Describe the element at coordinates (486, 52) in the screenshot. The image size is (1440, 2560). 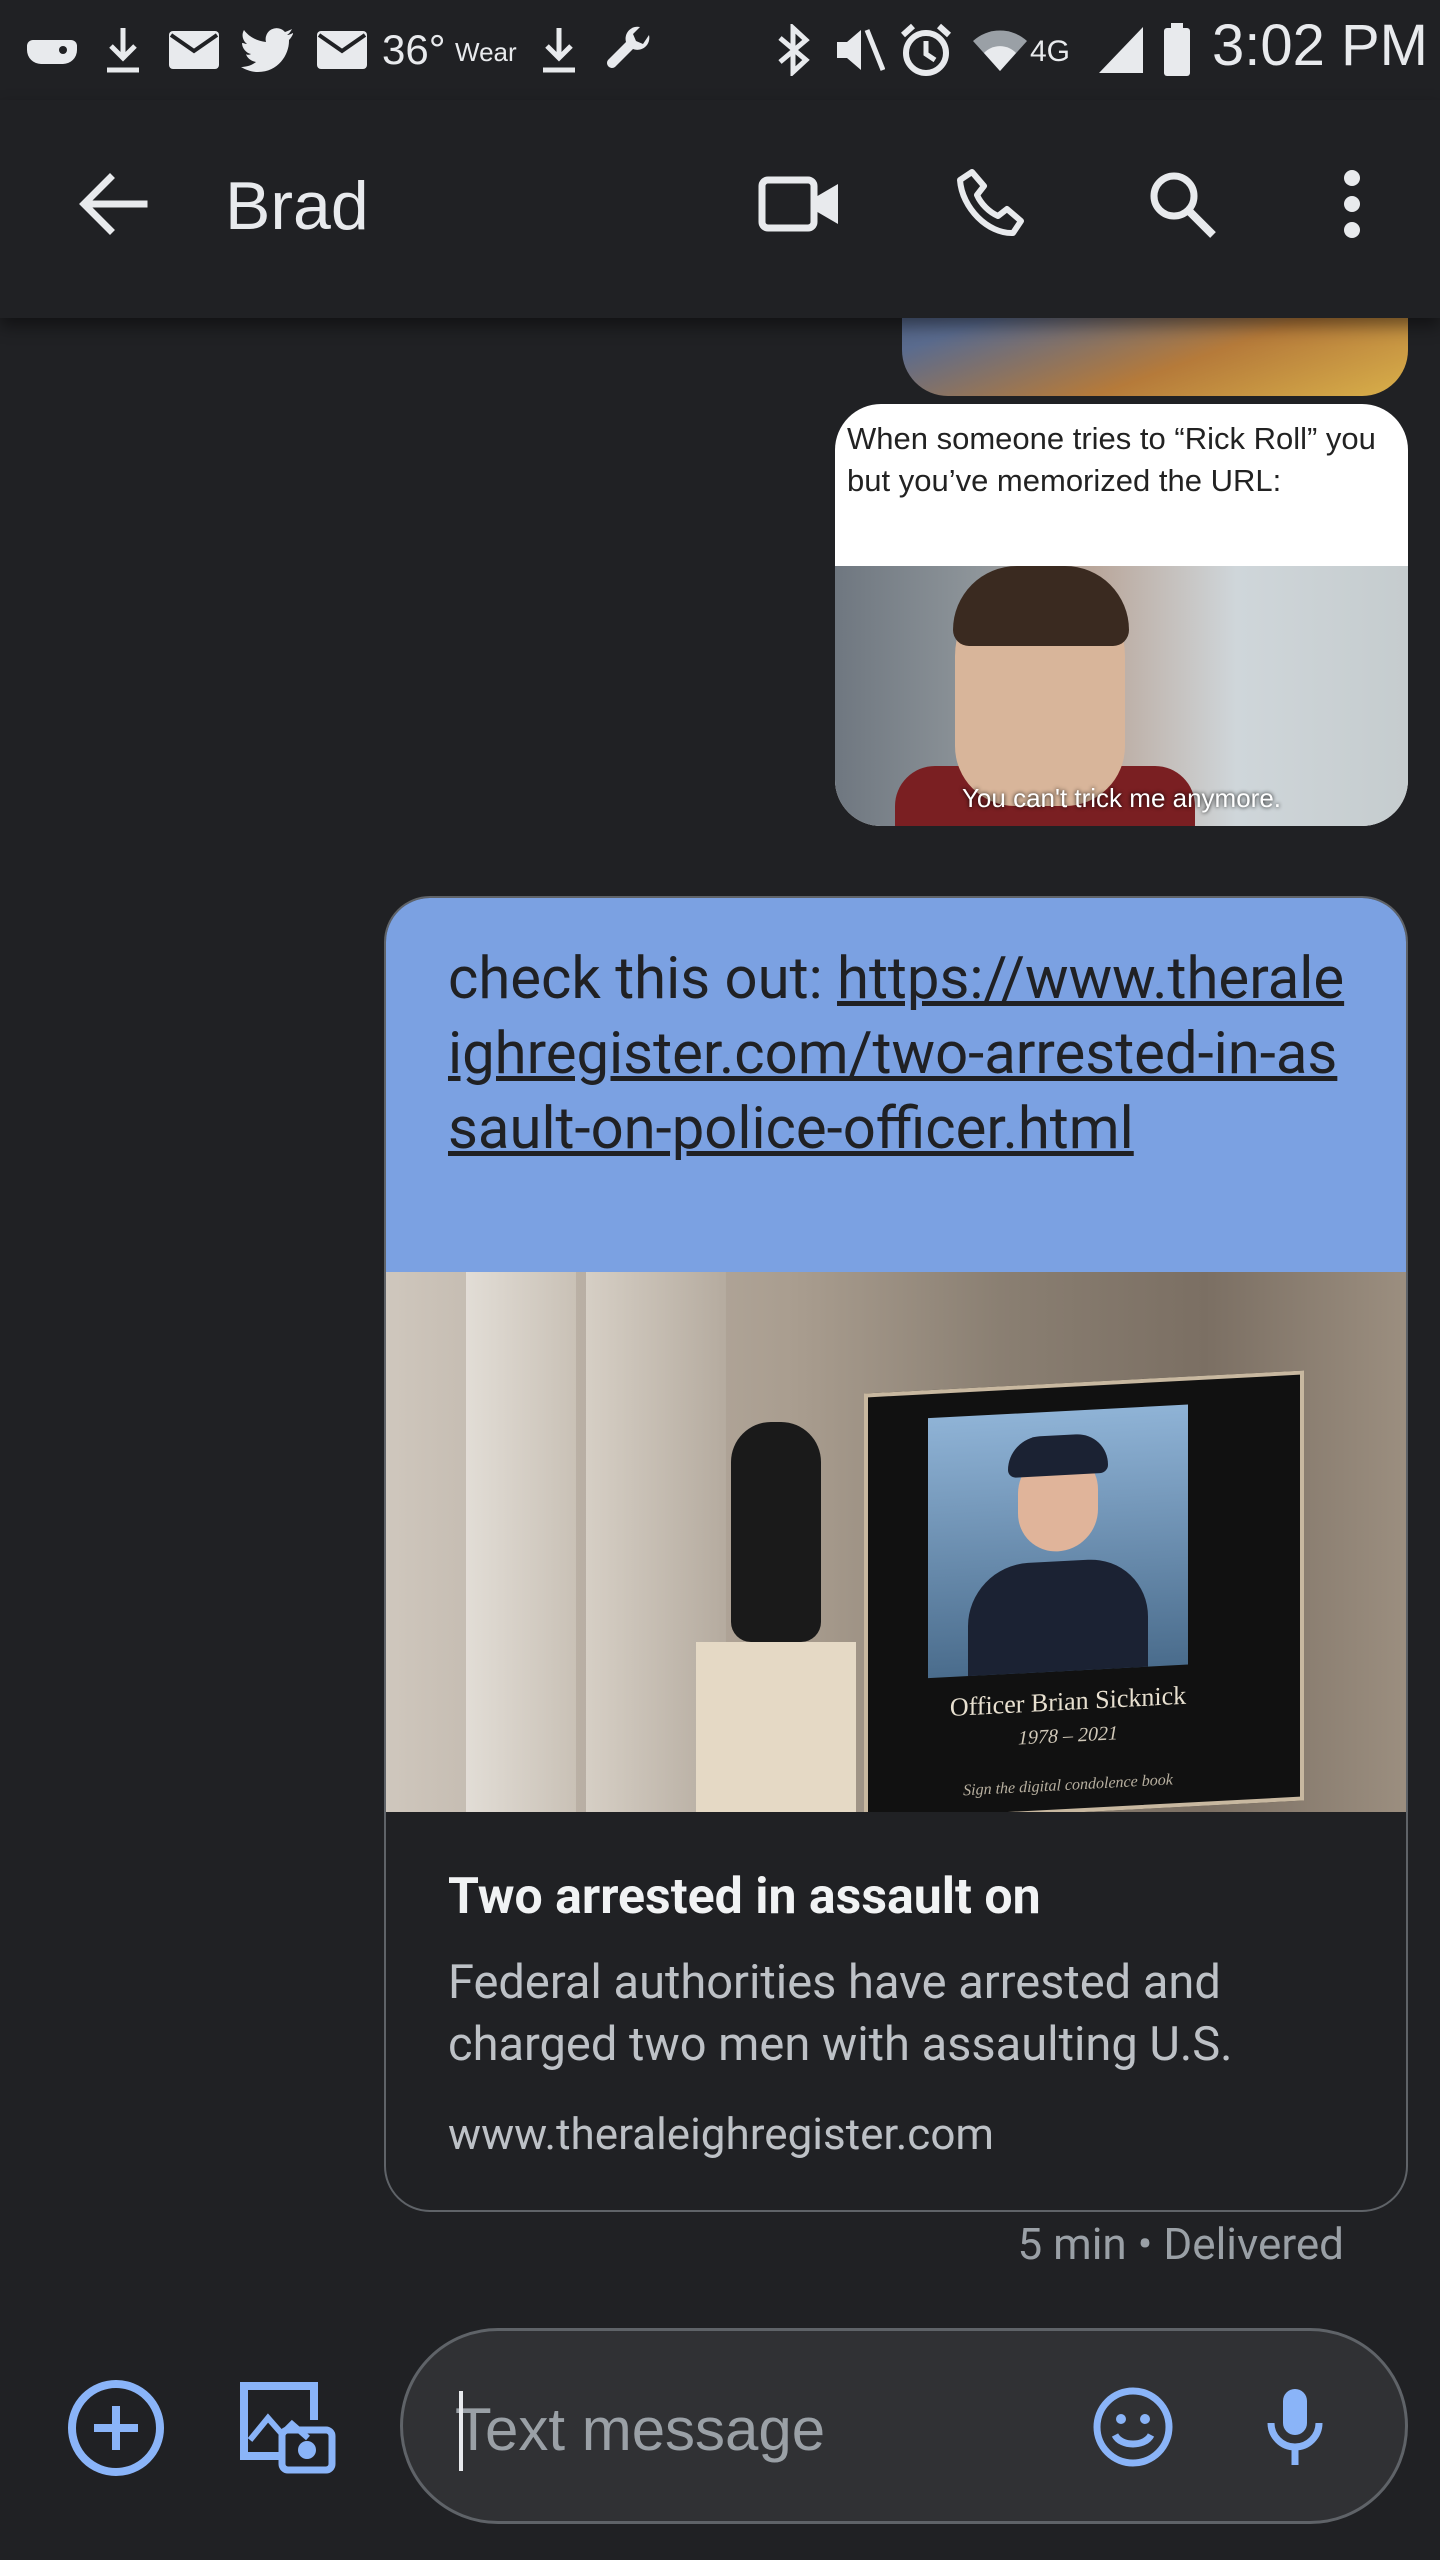
I see `wear-label: Wear` at that location.